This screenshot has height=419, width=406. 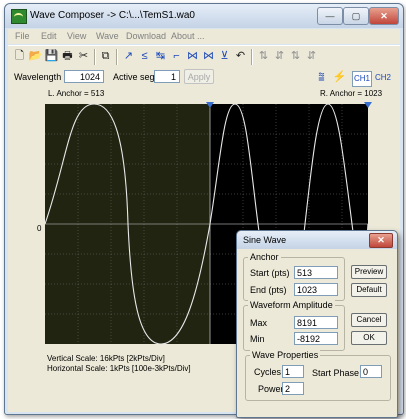 I want to click on end-pts-input: 1023, so click(x=316, y=289).